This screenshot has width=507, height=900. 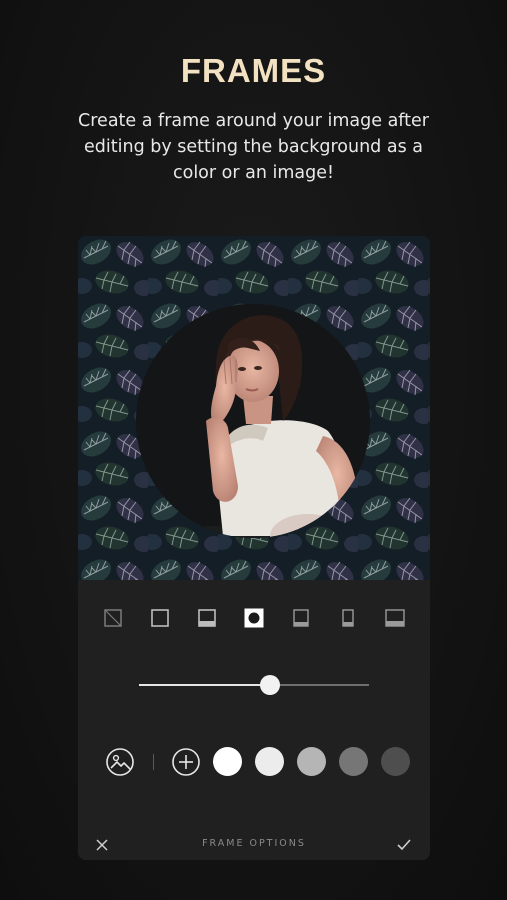 I want to click on frame-size-slider, so click(x=254, y=685).